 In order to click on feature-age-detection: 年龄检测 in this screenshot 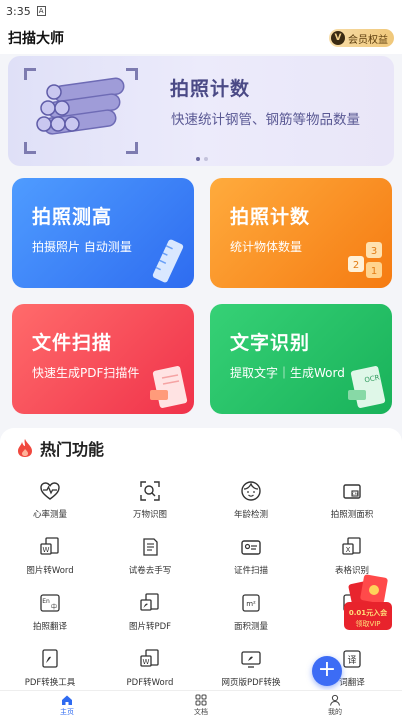, I will do `click(251, 505)`.